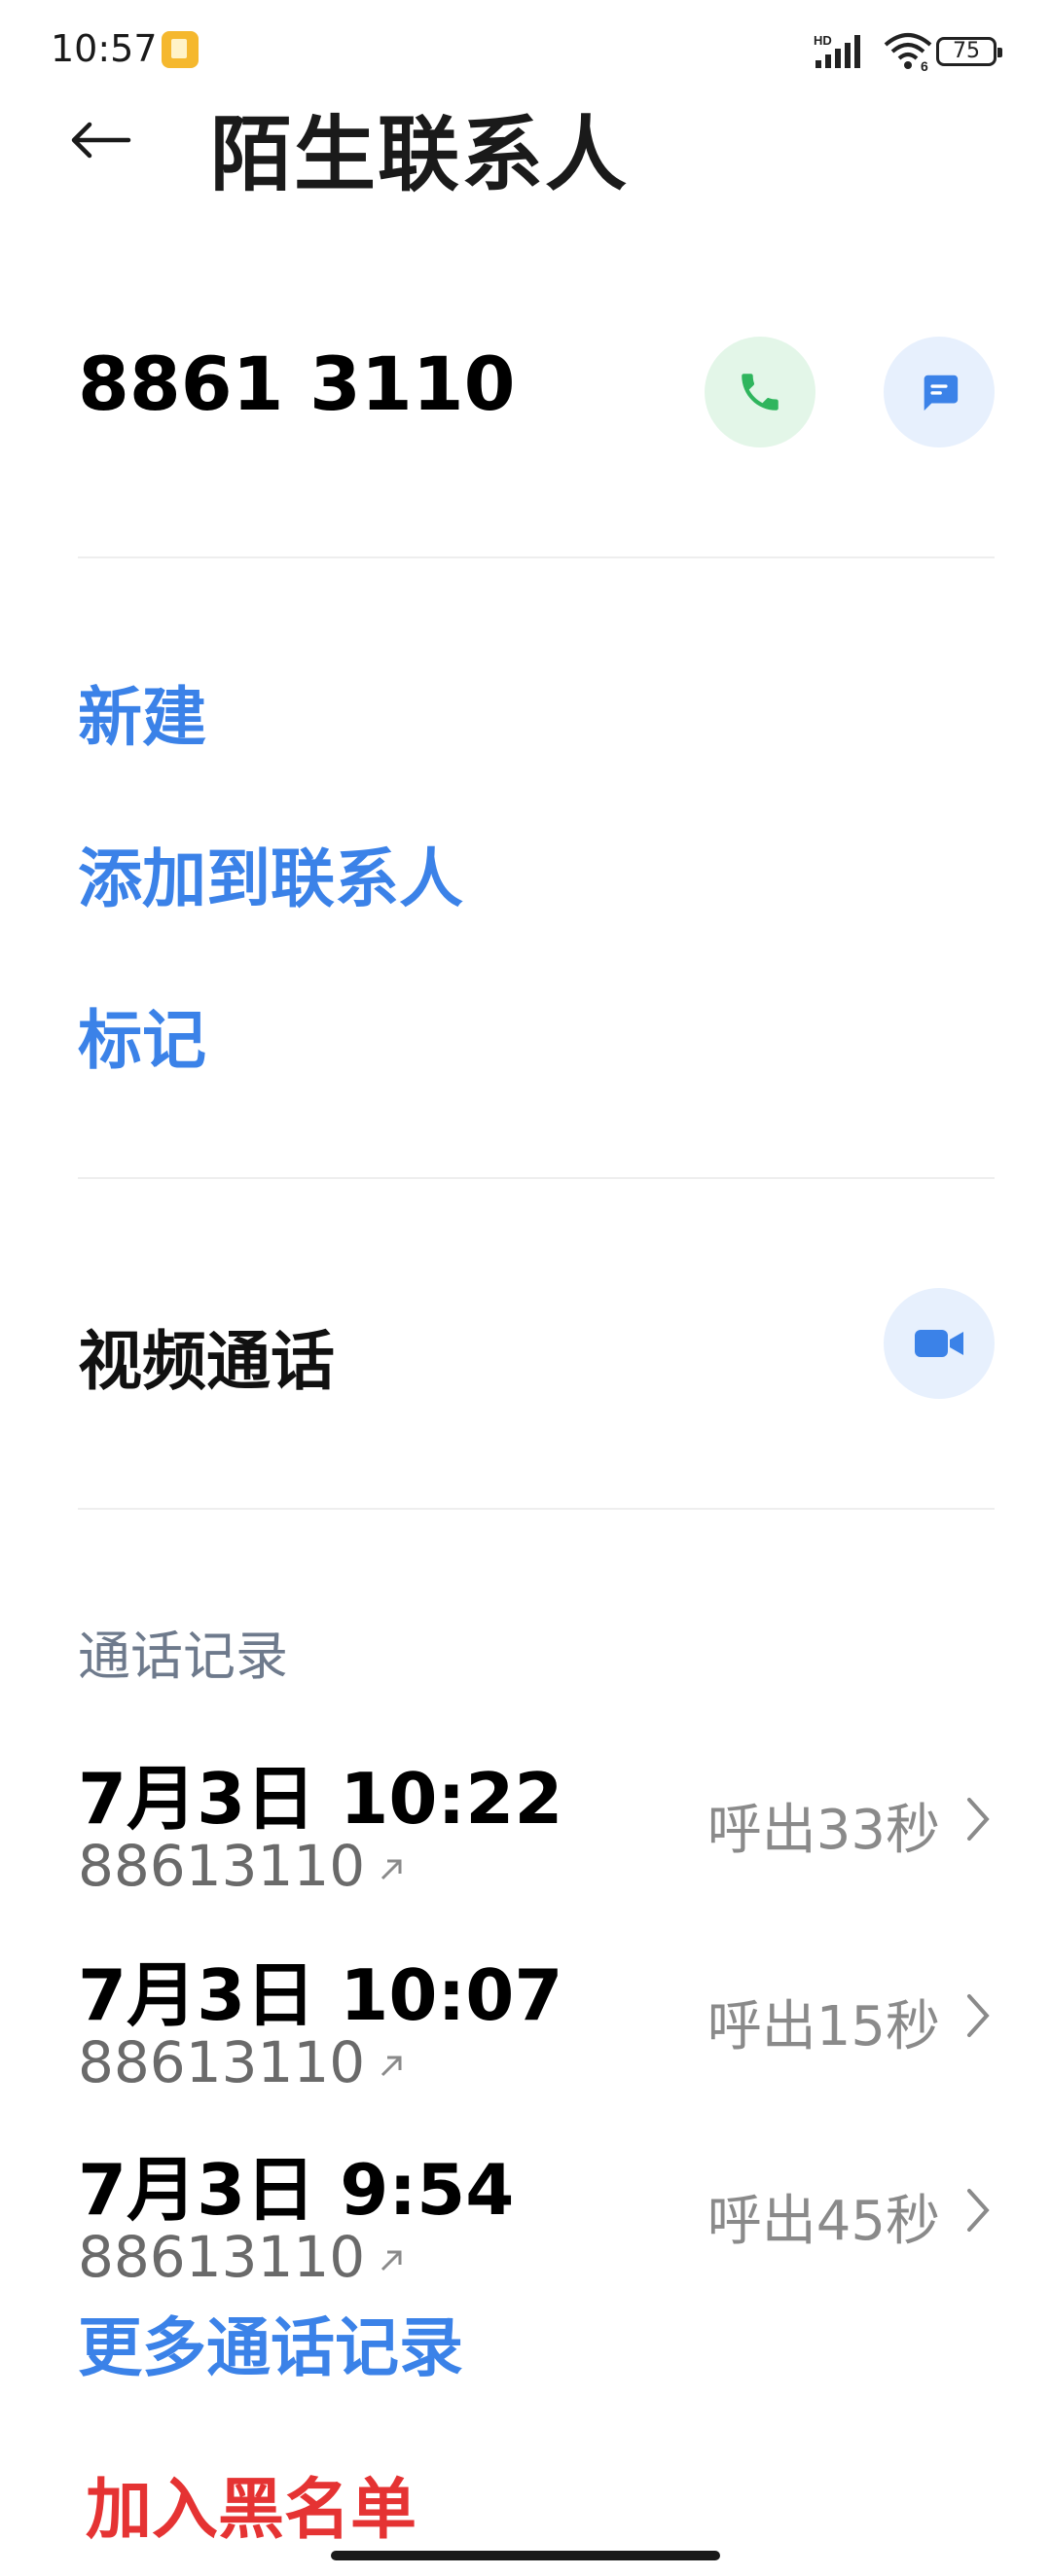  I want to click on call-log-entry: 7月3日 10:22 88613110 呼出33秒, so click(536, 1833).